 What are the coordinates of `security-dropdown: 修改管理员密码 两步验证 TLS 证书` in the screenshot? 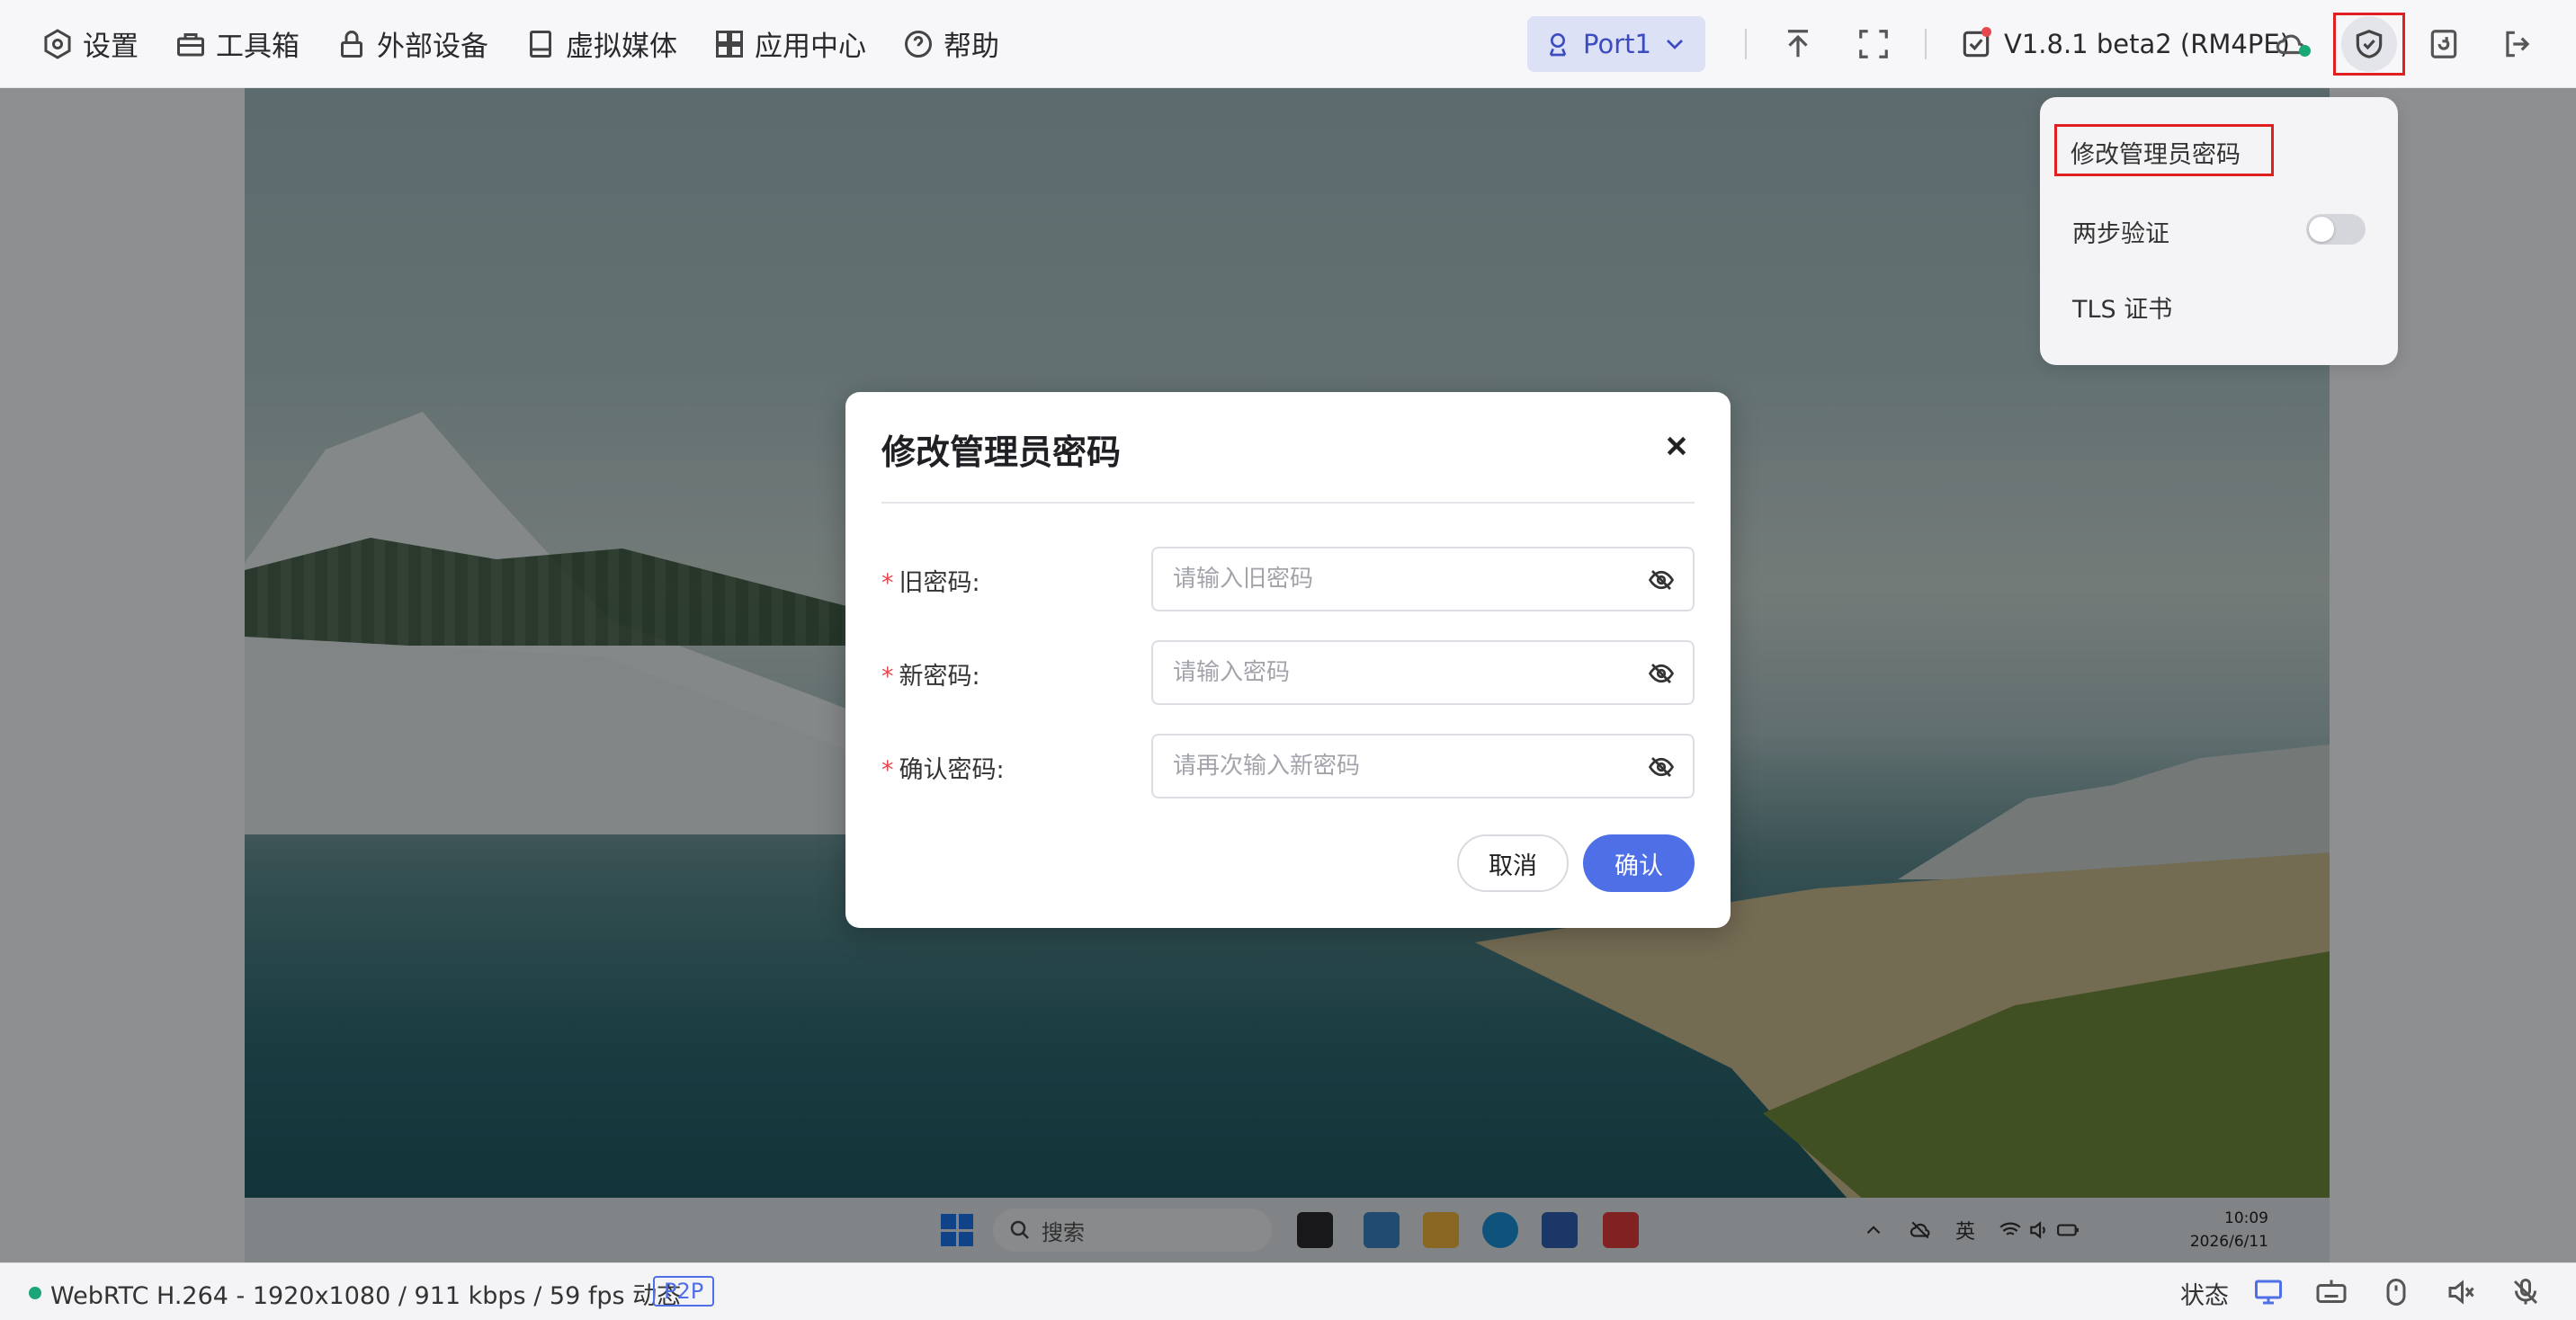 It's located at (2219, 231).